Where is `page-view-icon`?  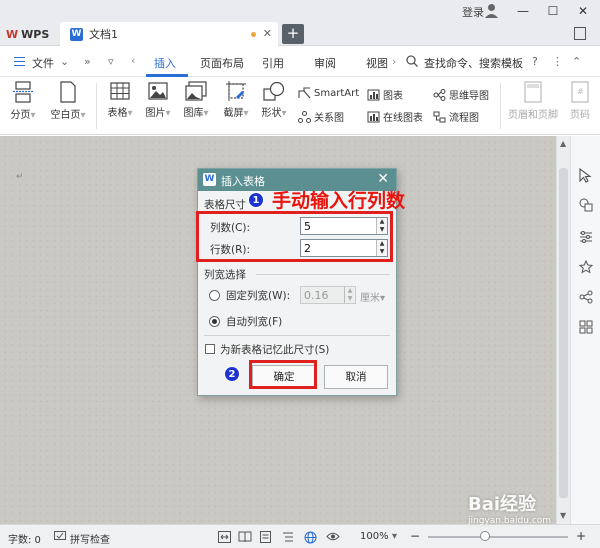 page-view-icon is located at coordinates (265, 538).